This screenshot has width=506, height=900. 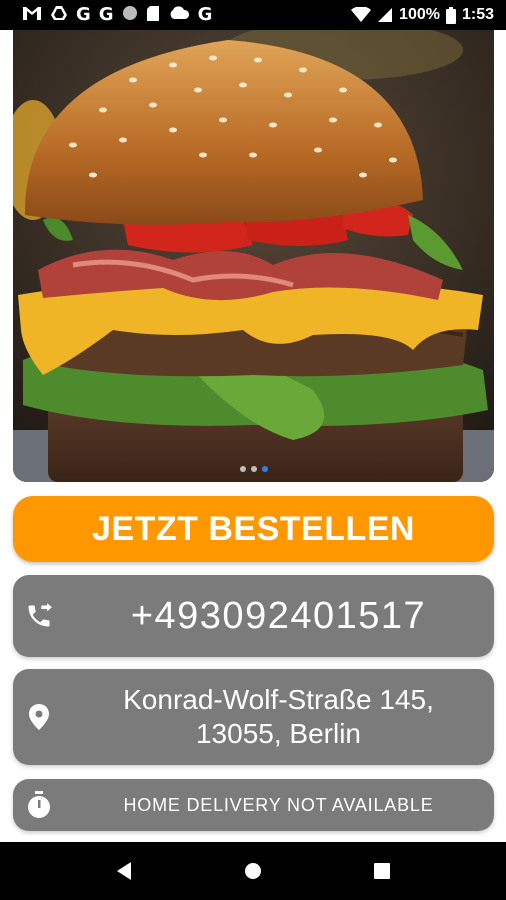 I want to click on navigation-bar, so click(x=253, y=871).